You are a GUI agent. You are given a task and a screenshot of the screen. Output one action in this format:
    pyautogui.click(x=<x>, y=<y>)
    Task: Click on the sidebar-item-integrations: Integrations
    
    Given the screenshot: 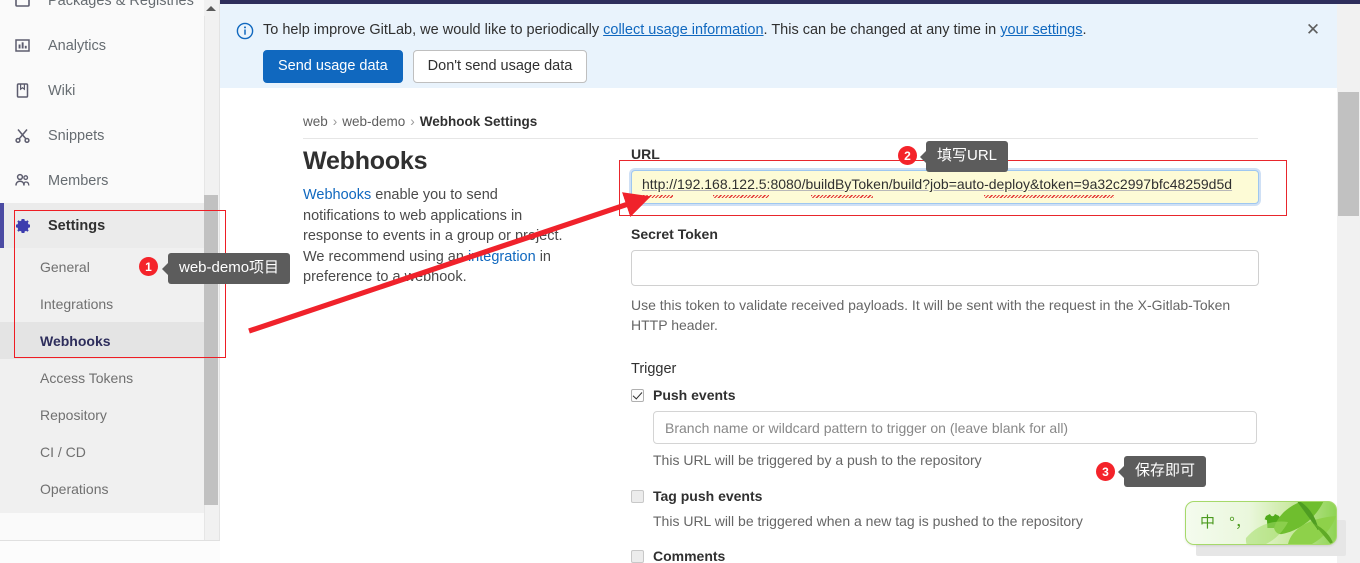 What is the action you would take?
    pyautogui.click(x=109, y=303)
    